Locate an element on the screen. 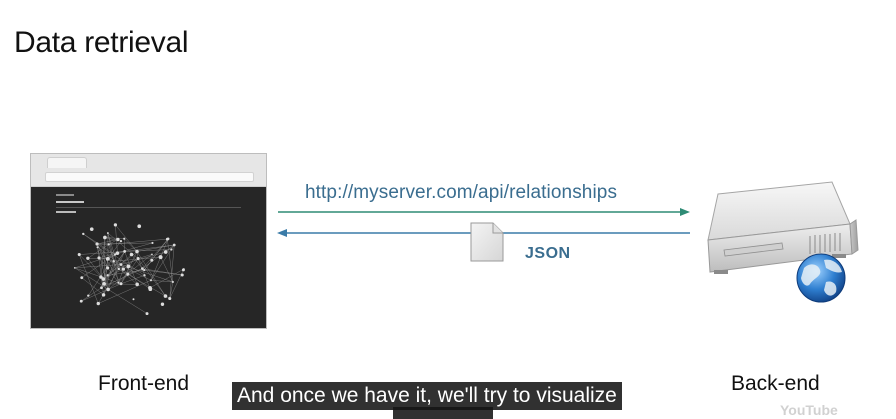  response-format-label: JSON is located at coordinates (548, 254).